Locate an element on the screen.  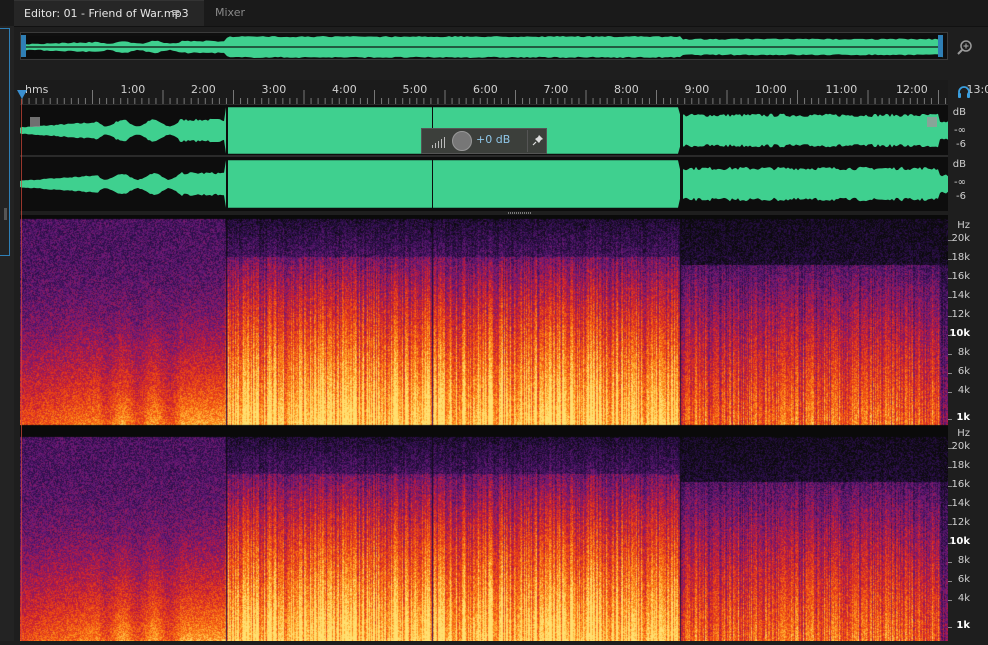
playhead-marker is located at coordinates (22, 94).